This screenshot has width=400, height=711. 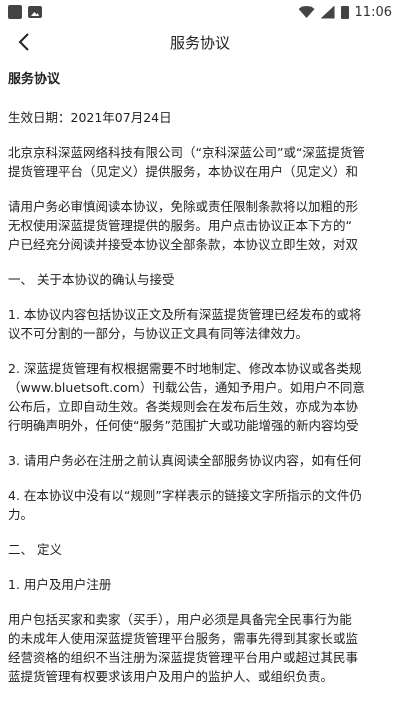 What do you see at coordinates (185, 314) in the screenshot?
I see `text-line: 1. 本协议内容包括协议正文及所有深蓝提货管理已经发布的或将` at bounding box center [185, 314].